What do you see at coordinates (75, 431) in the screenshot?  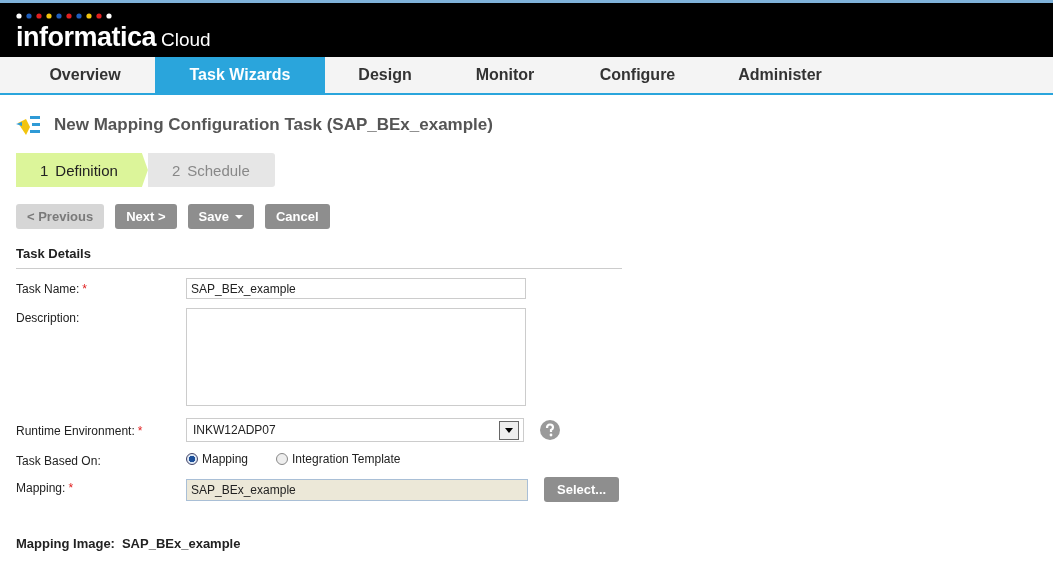 I see `field-label: Runtime Environment:` at bounding box center [75, 431].